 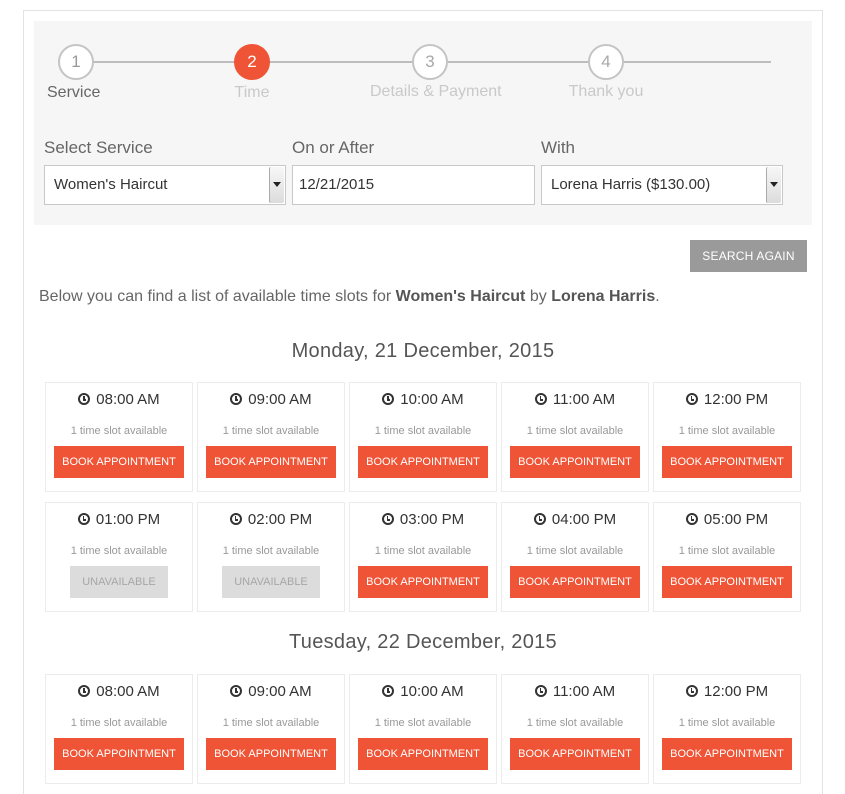 What do you see at coordinates (606, 91) in the screenshot?
I see `step-label: Thank you` at bounding box center [606, 91].